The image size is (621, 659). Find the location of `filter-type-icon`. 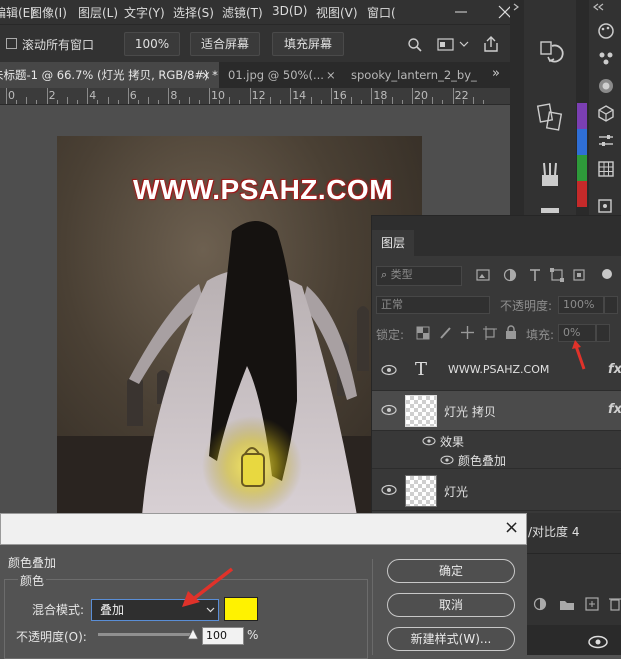

filter-type-icon is located at coordinates (535, 275).